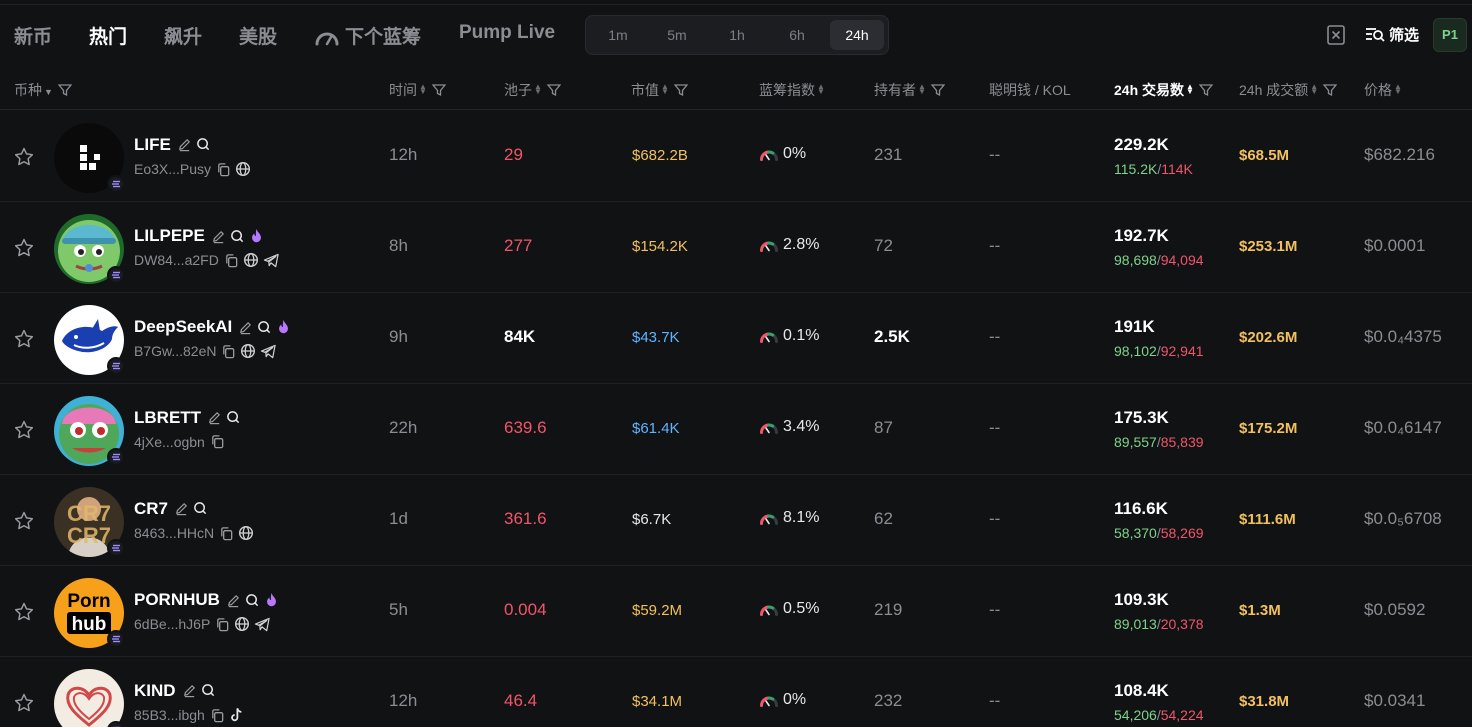 This screenshot has width=1472, height=727. What do you see at coordinates (618, 35) in the screenshot?
I see `timeframe-1m: 1m` at bounding box center [618, 35].